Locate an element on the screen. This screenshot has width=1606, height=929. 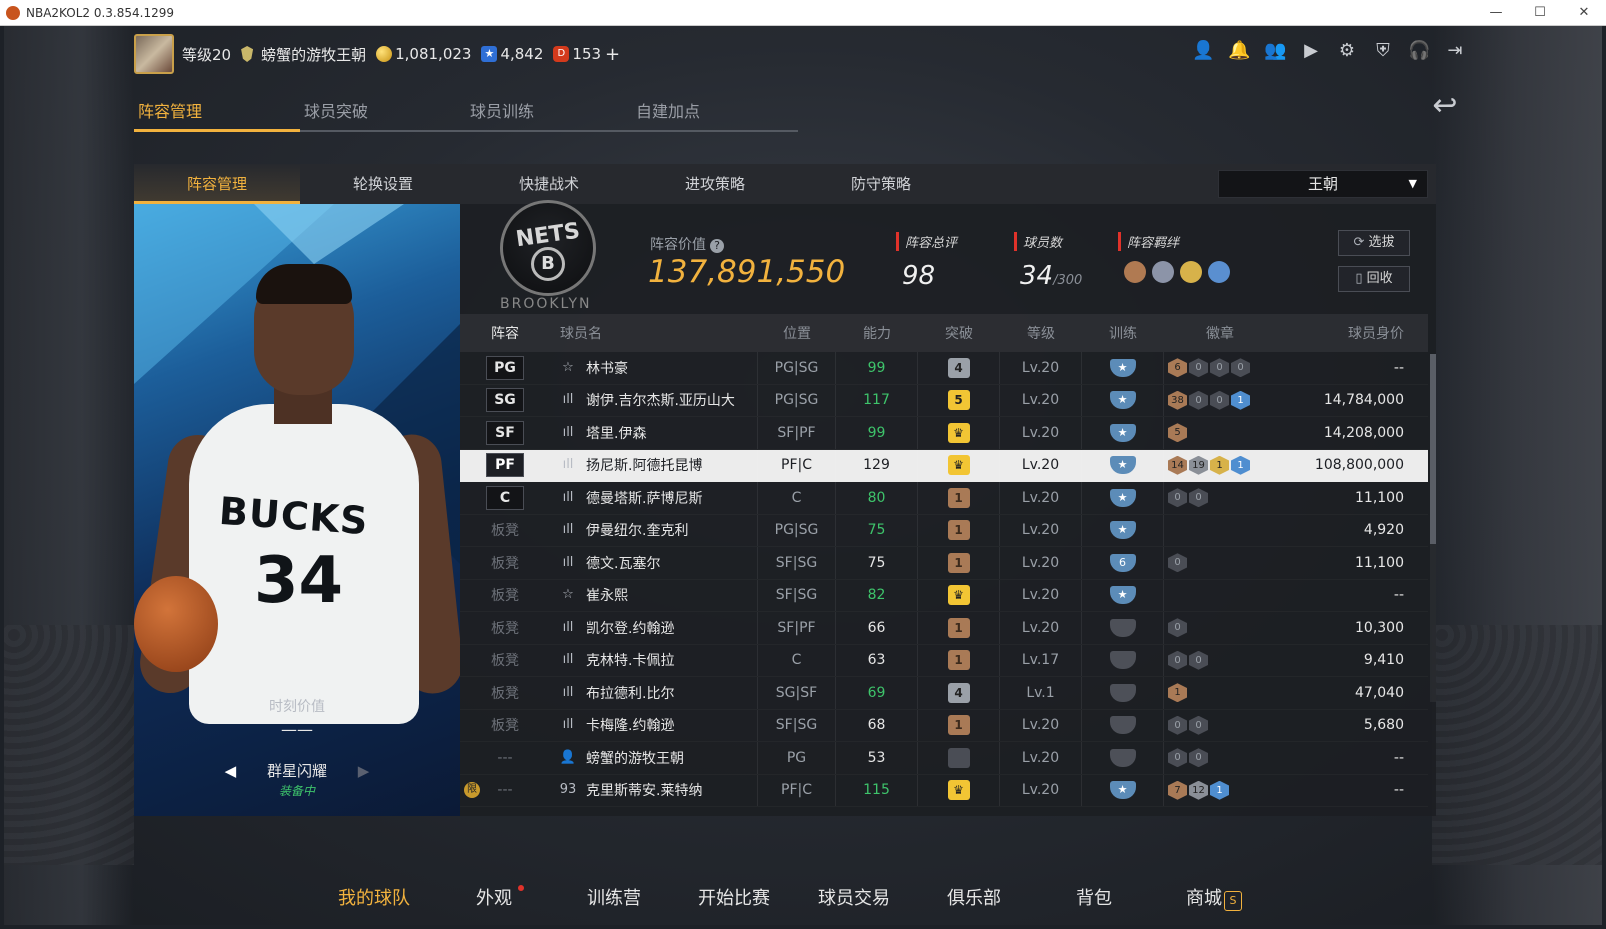
help-icon: ? is located at coordinates (717, 246).